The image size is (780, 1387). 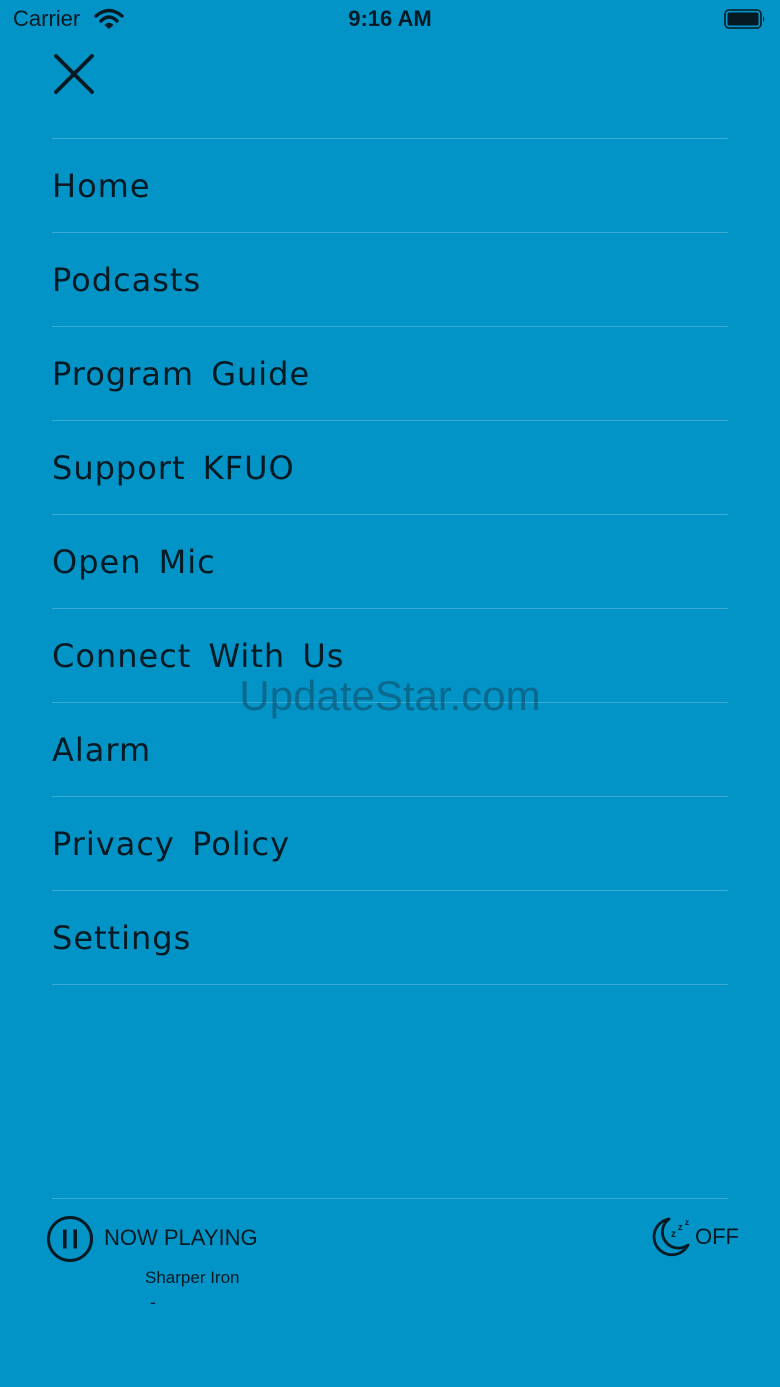 What do you see at coordinates (390, 468) in the screenshot?
I see `menu-item-support-kfuo: Support KFUO` at bounding box center [390, 468].